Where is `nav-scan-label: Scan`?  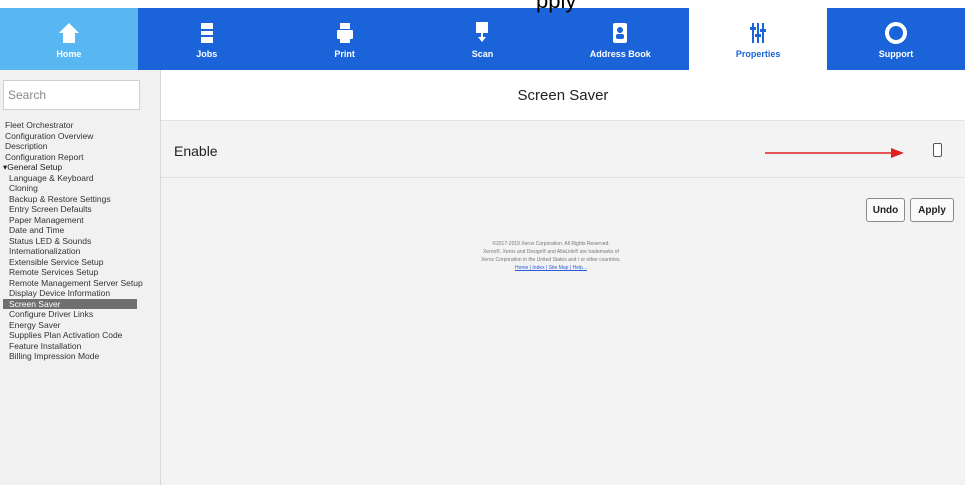
nav-scan-label: Scan is located at coordinates (482, 53).